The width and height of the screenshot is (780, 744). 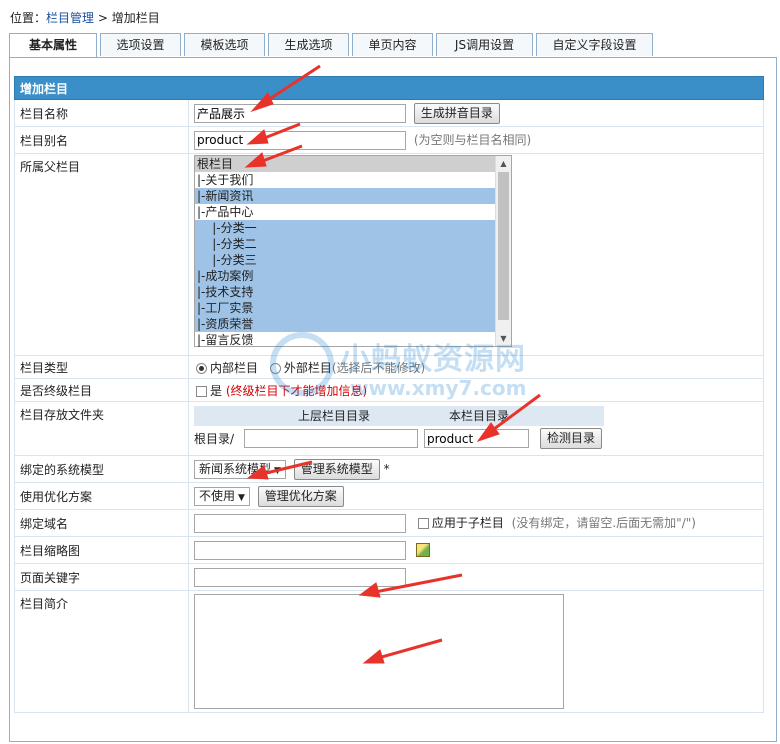 I want to click on radio-internal, so click(x=201, y=368).